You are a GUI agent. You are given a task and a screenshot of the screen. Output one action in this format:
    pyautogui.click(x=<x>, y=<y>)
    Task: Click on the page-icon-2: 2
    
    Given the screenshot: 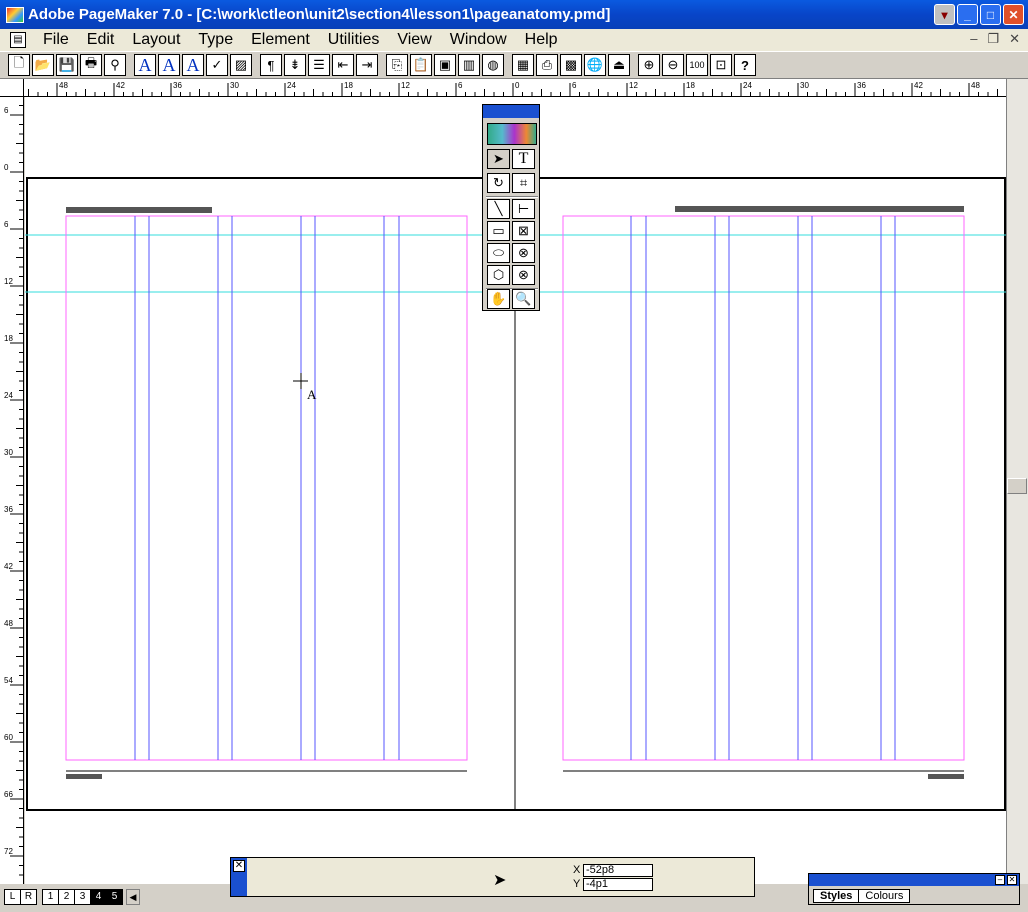 What is the action you would take?
    pyautogui.click(x=66, y=897)
    